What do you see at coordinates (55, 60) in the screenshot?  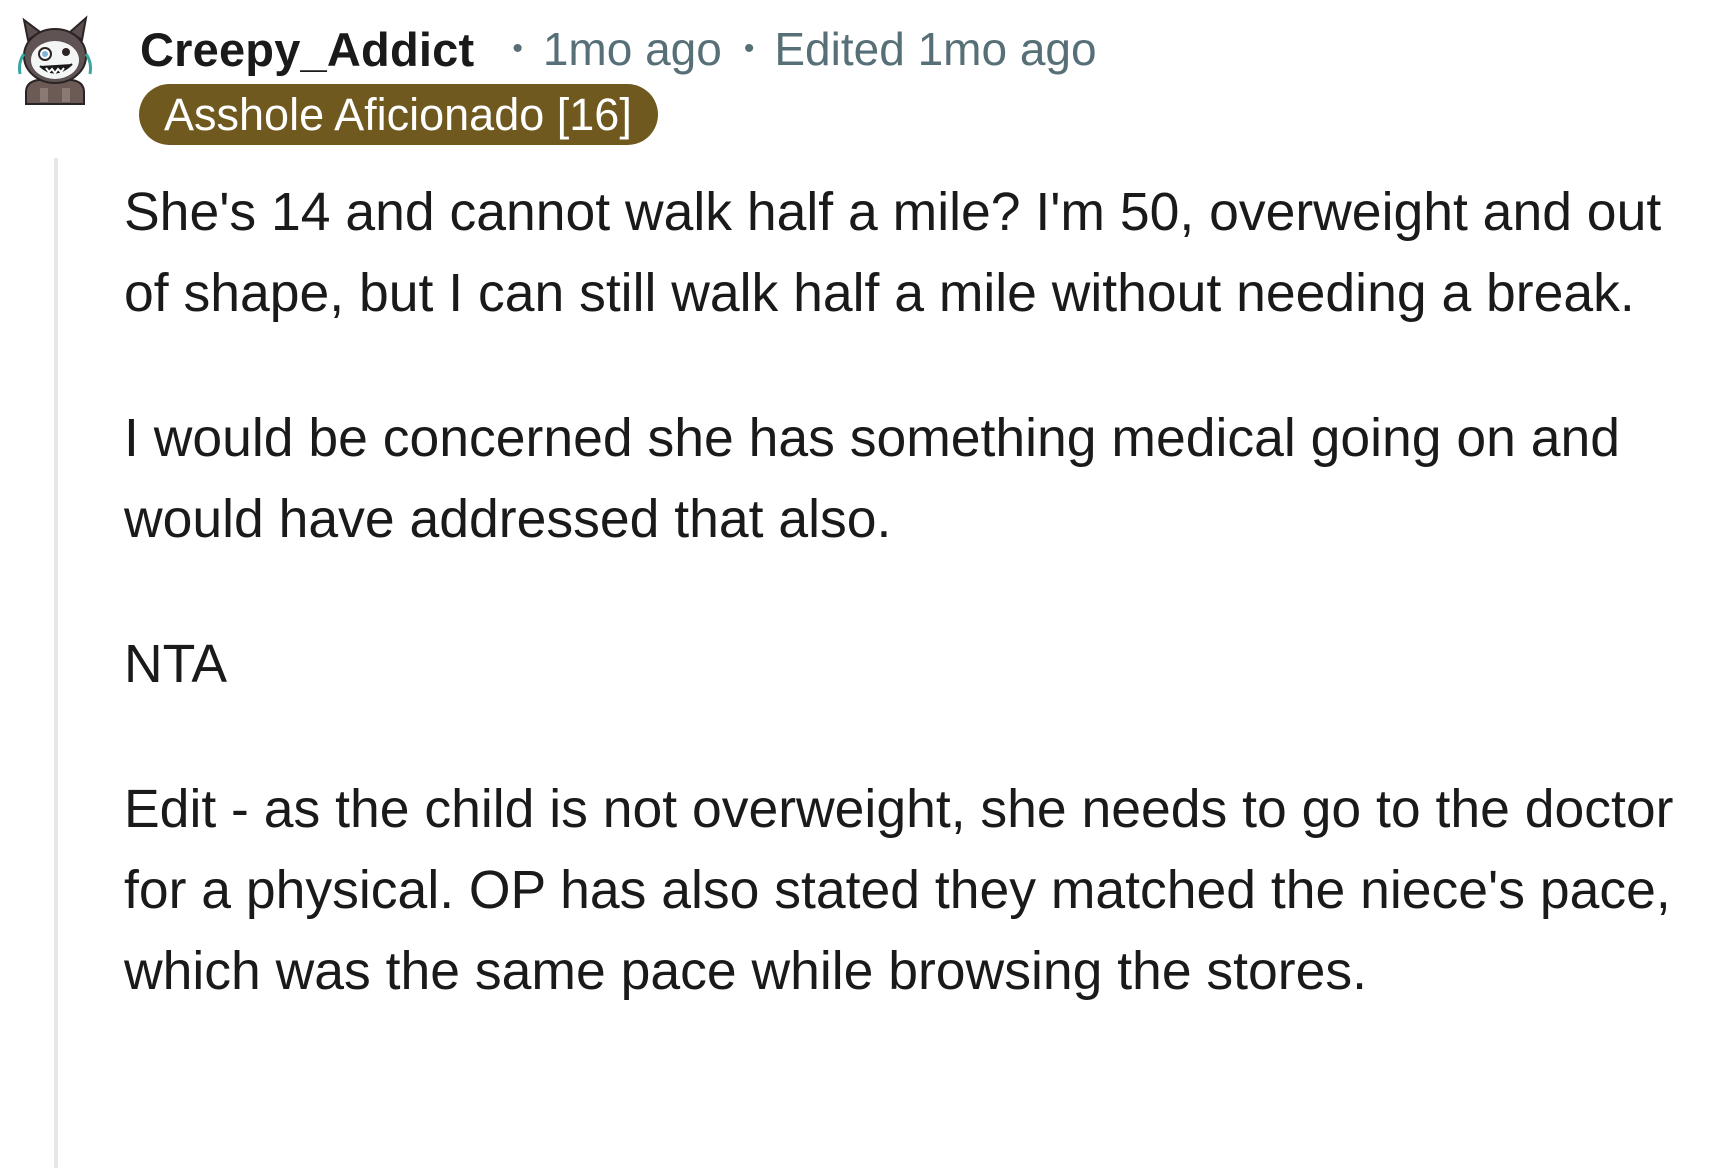 I see `user-avatar-icon` at bounding box center [55, 60].